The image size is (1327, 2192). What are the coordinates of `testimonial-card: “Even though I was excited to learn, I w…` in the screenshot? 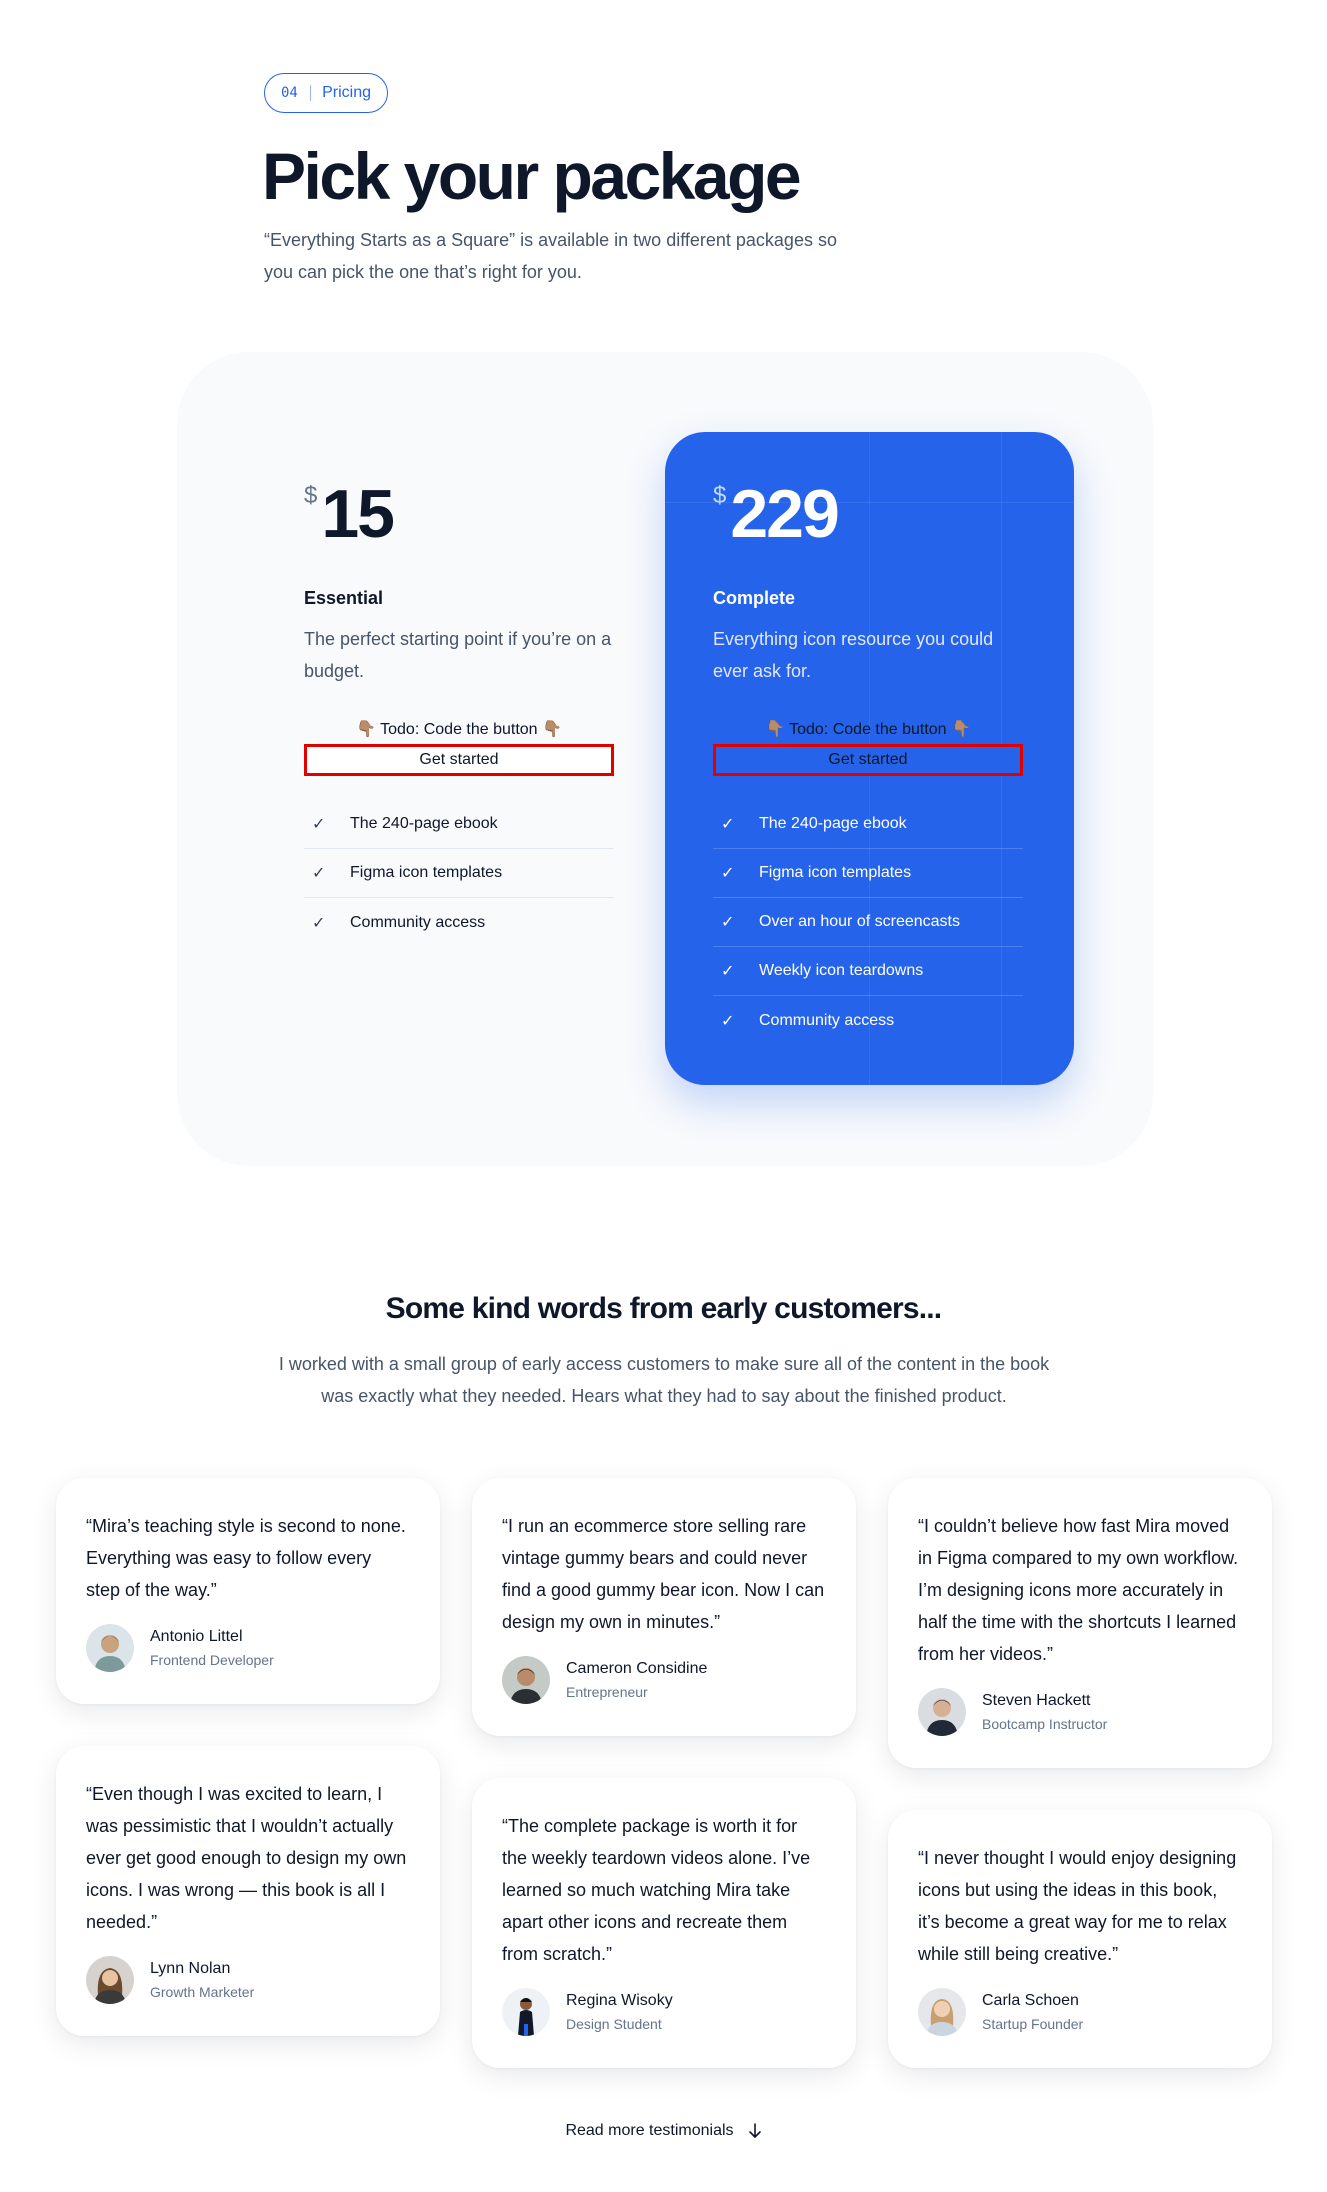 It's located at (248, 1891).